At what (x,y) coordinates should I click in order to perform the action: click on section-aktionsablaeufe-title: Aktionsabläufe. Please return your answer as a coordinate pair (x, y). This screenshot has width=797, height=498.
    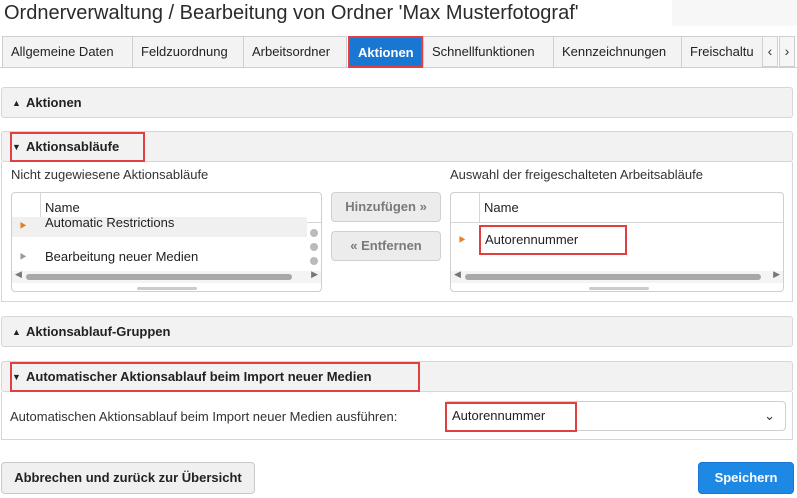
    Looking at the image, I should click on (73, 146).